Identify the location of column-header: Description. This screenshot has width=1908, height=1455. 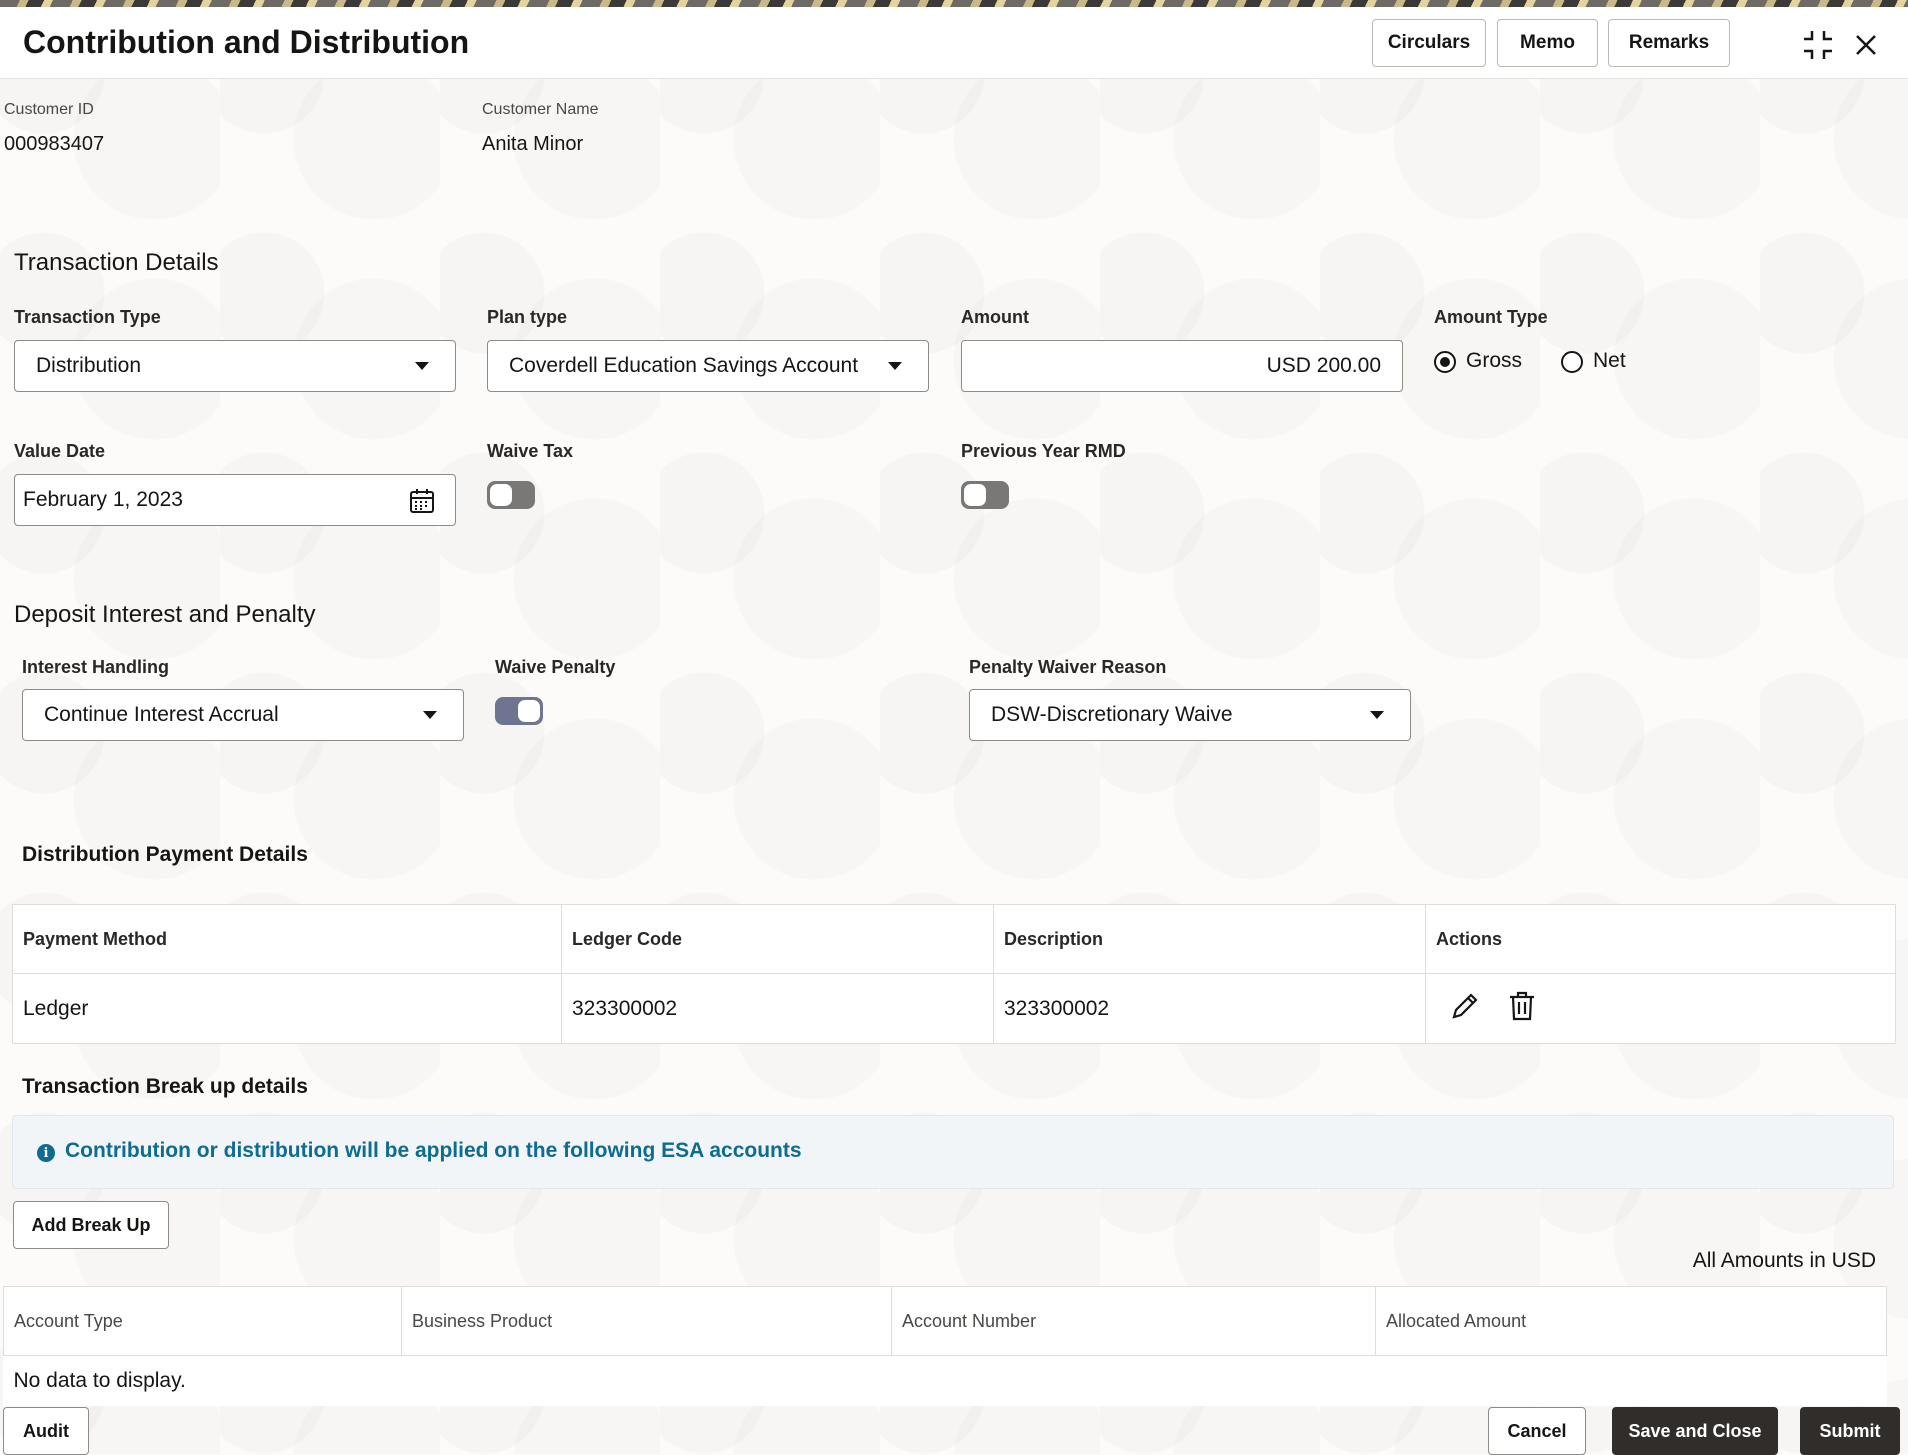
(1209, 939).